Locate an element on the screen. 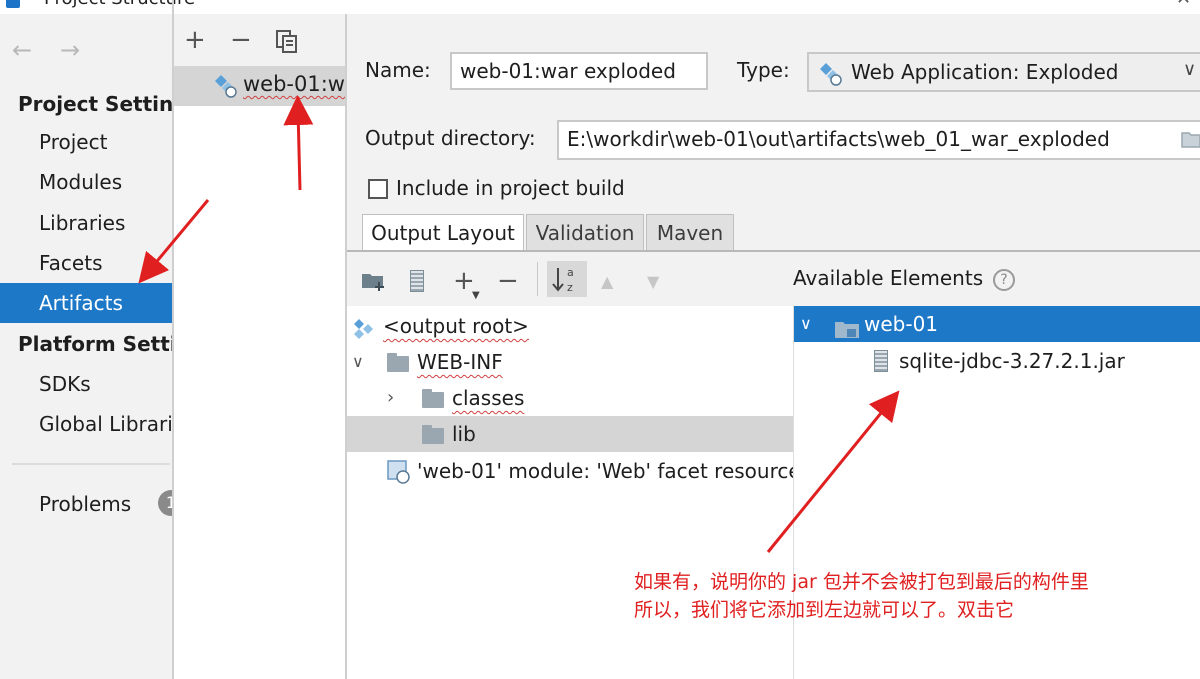 Image resolution: width=1200 pixels, height=679 pixels. annotation-text-line2: 所以，我们将它添加到左边就可以了。双击它 is located at coordinates (824, 610).